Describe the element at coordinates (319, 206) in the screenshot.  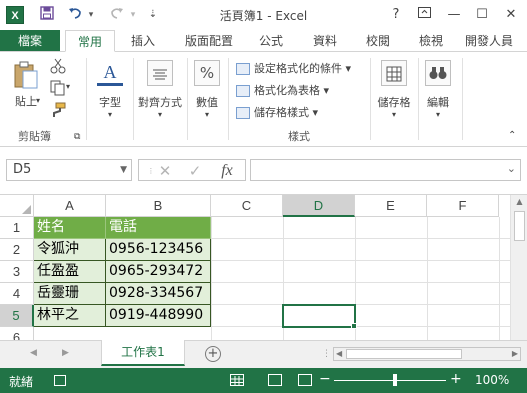
I see `column-header-d: D` at that location.